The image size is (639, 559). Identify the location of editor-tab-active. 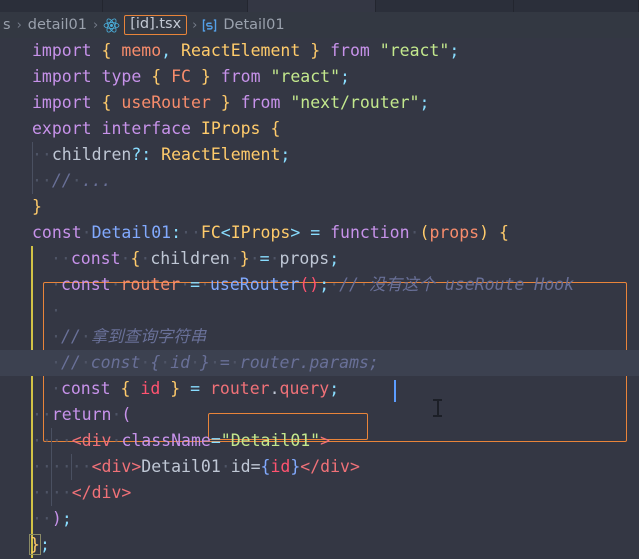
(312, 6).